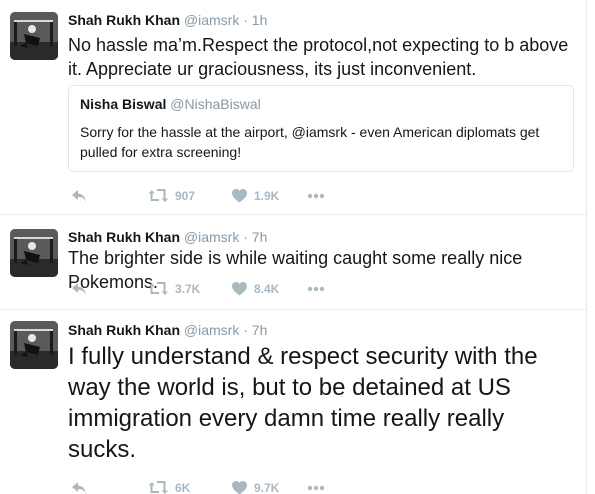  I want to click on like-count: 1.9K, so click(267, 196).